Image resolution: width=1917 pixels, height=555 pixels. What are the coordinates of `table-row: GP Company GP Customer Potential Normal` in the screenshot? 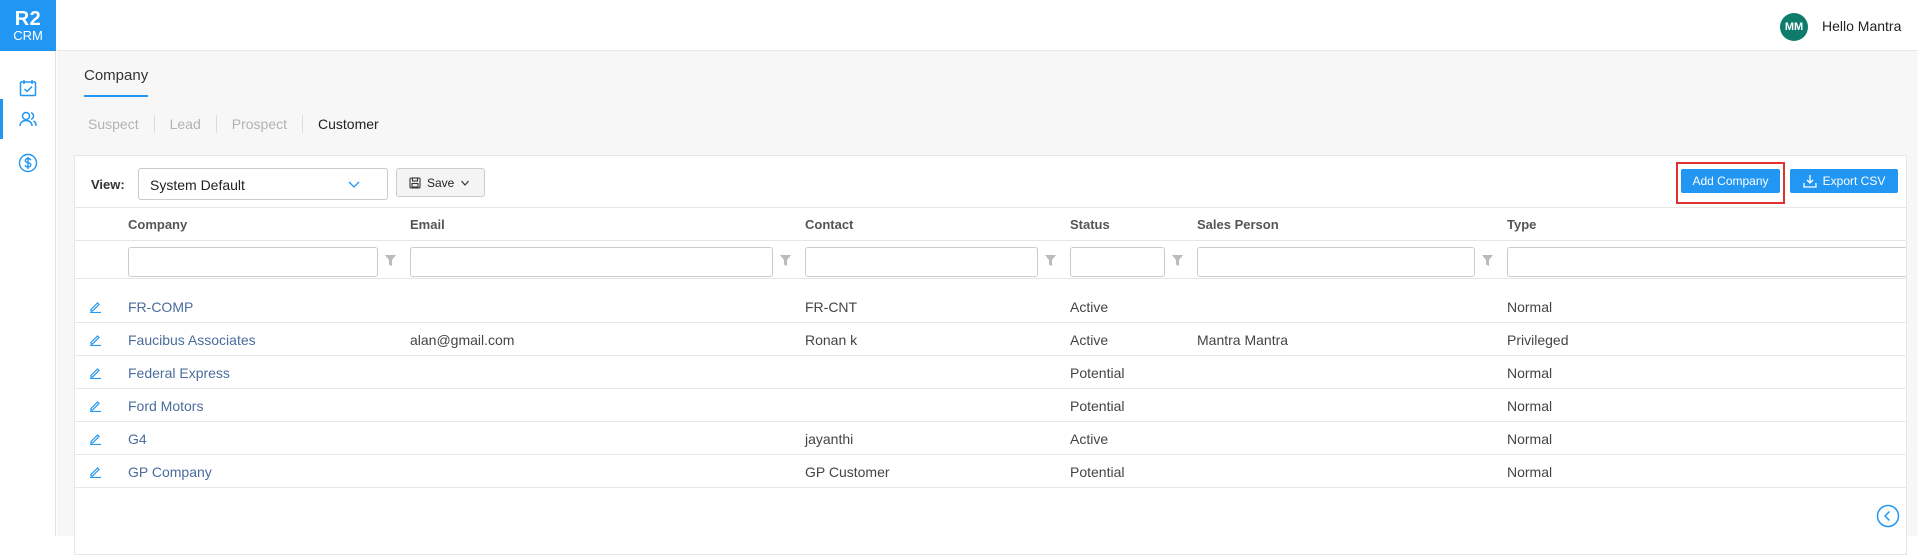 It's located at (991, 471).